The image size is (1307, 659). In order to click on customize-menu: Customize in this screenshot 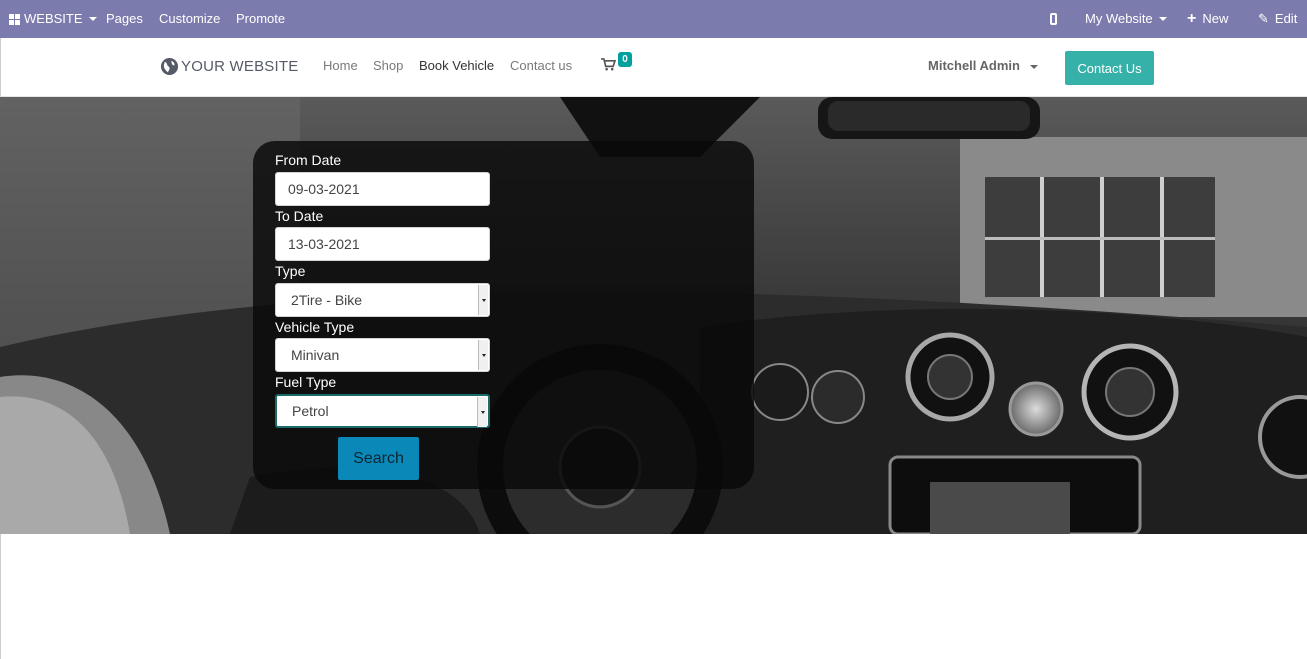, I will do `click(189, 19)`.